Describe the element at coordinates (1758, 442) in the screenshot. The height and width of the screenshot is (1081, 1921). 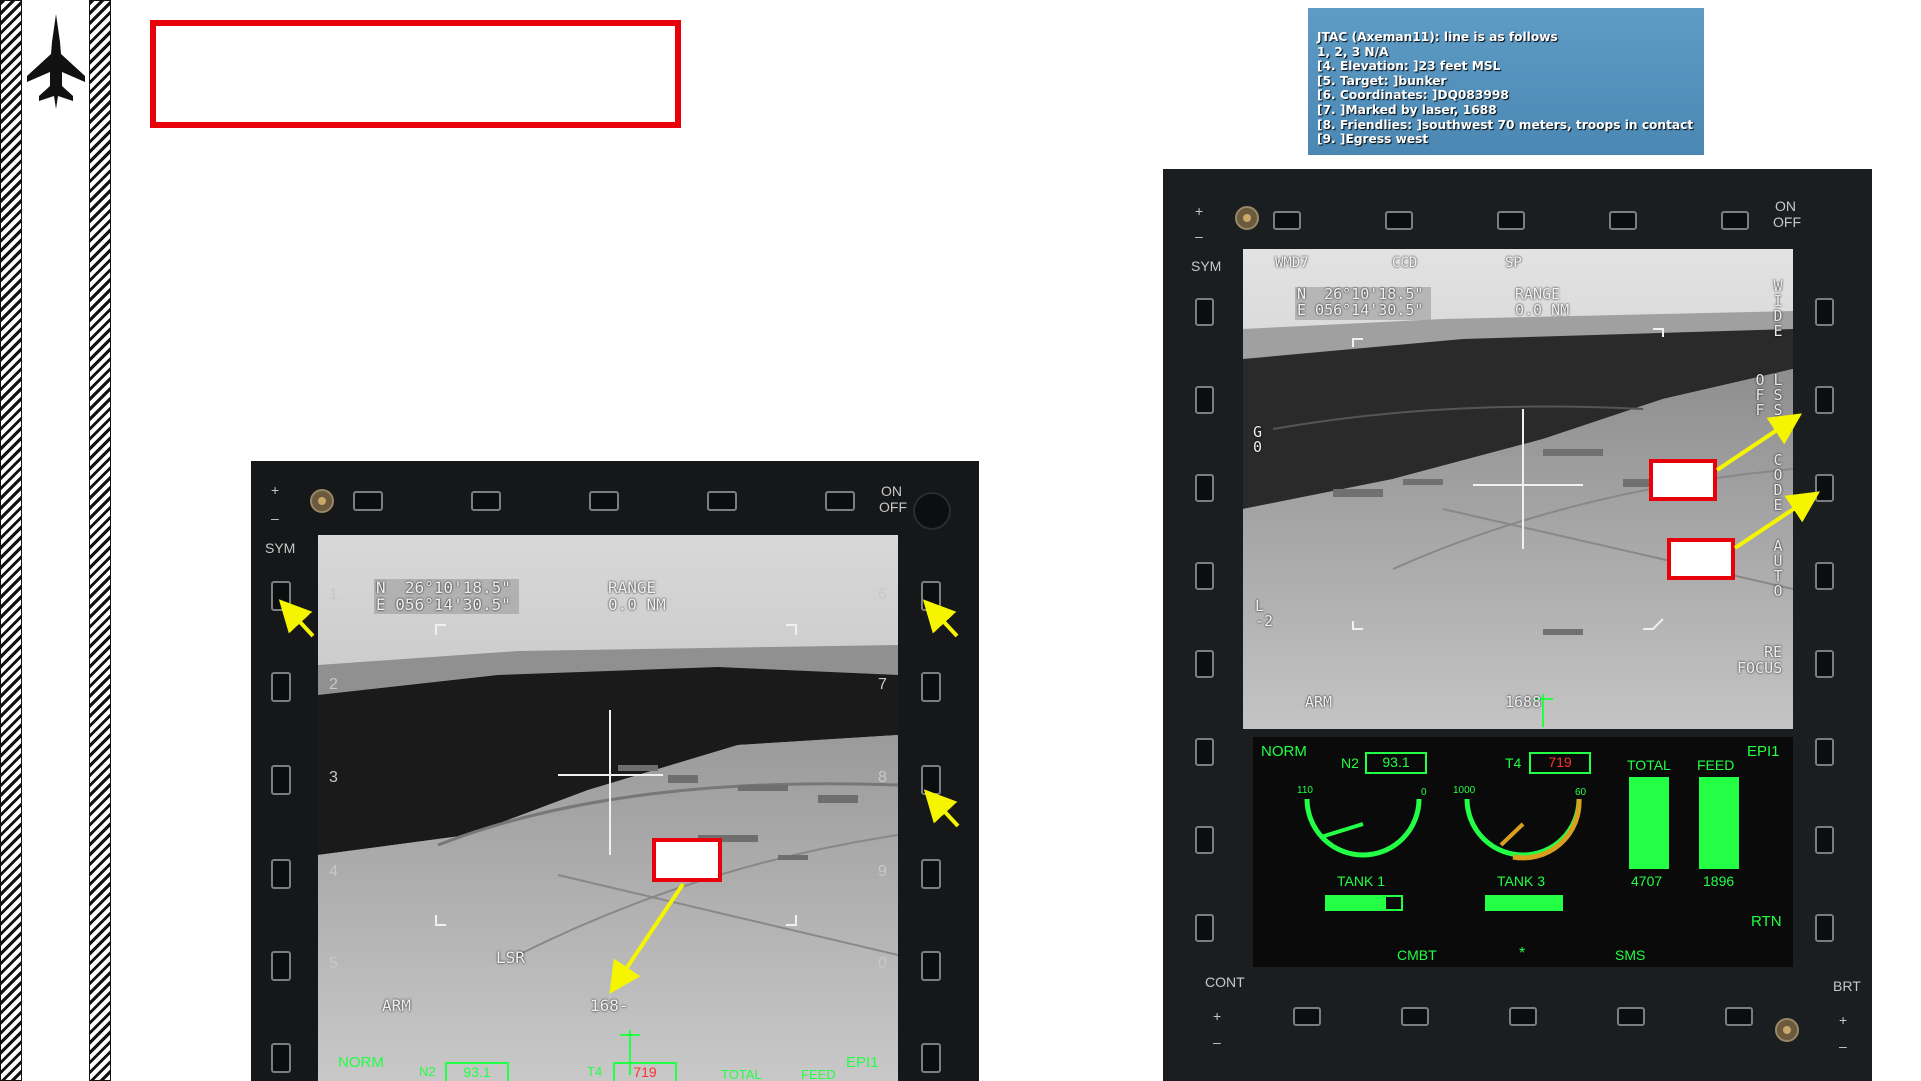
I see `arrow-lss` at that location.